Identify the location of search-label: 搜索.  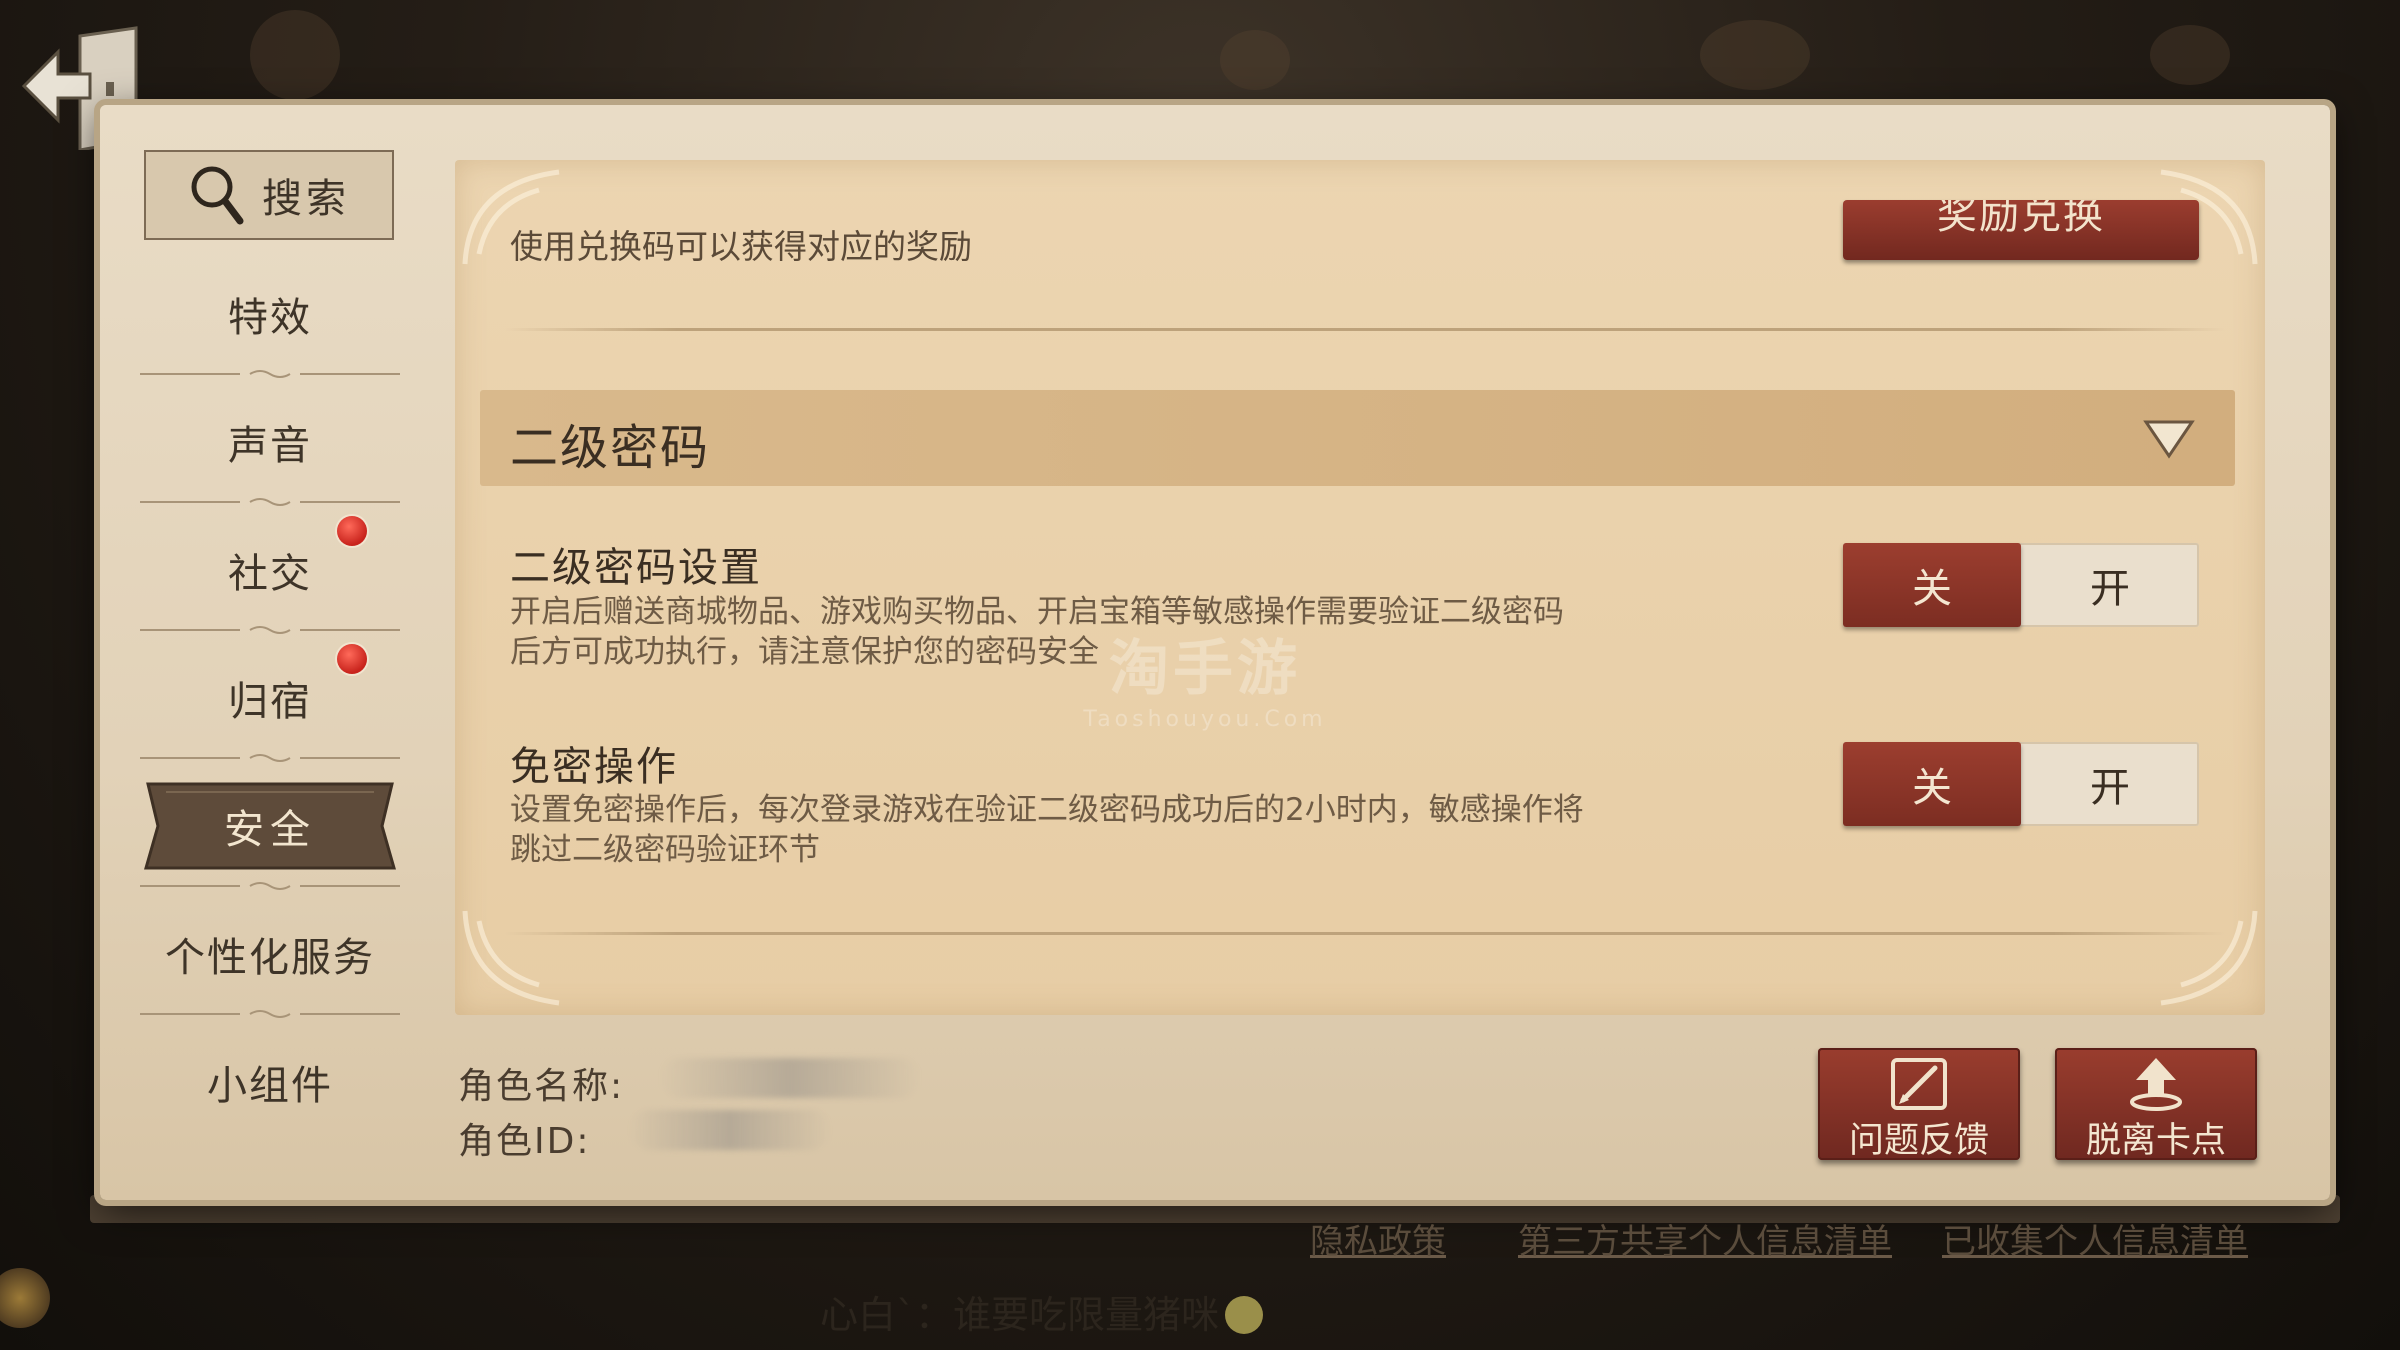
(306, 199).